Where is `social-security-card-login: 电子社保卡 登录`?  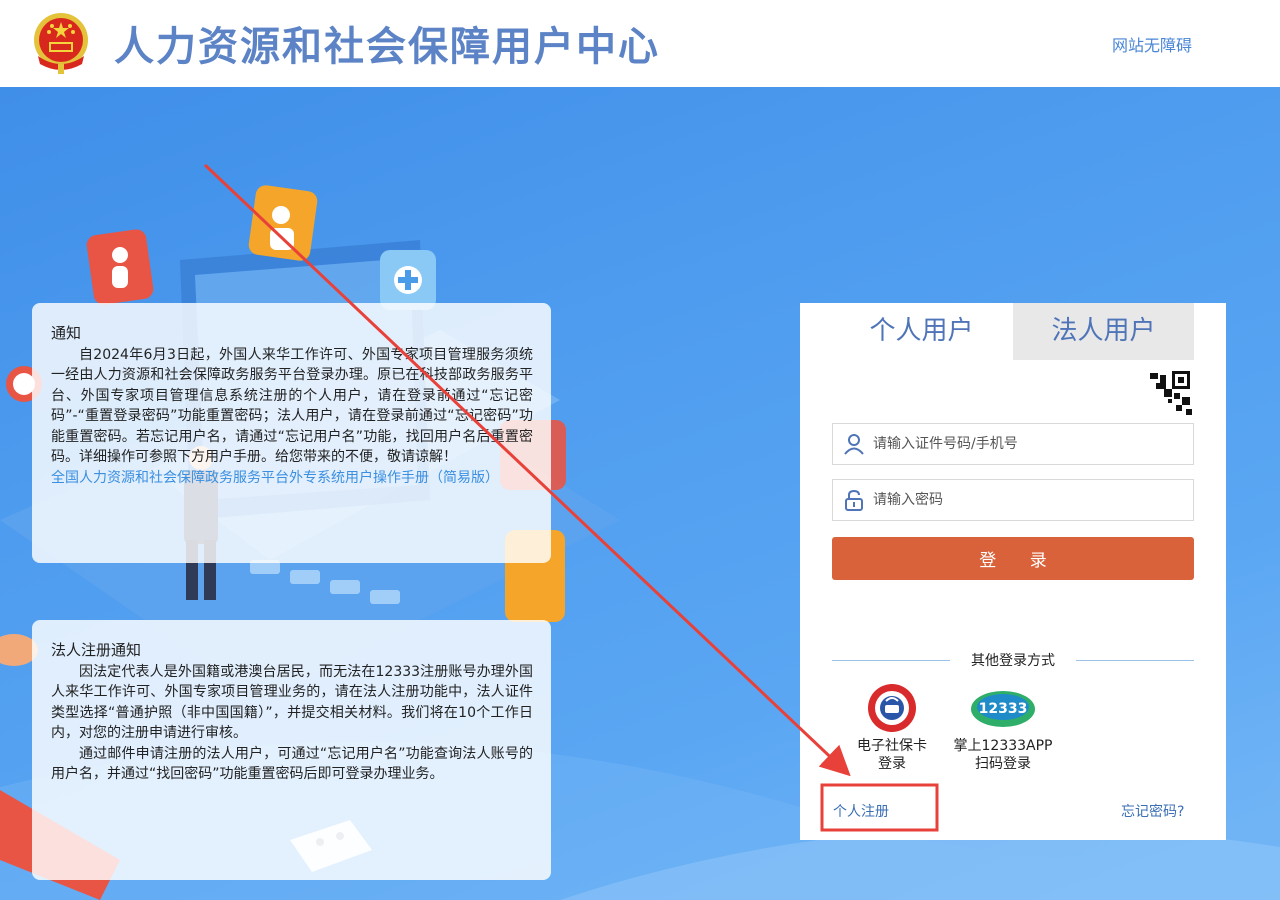 social-security-card-login: 电子社保卡 登录 is located at coordinates (892, 728).